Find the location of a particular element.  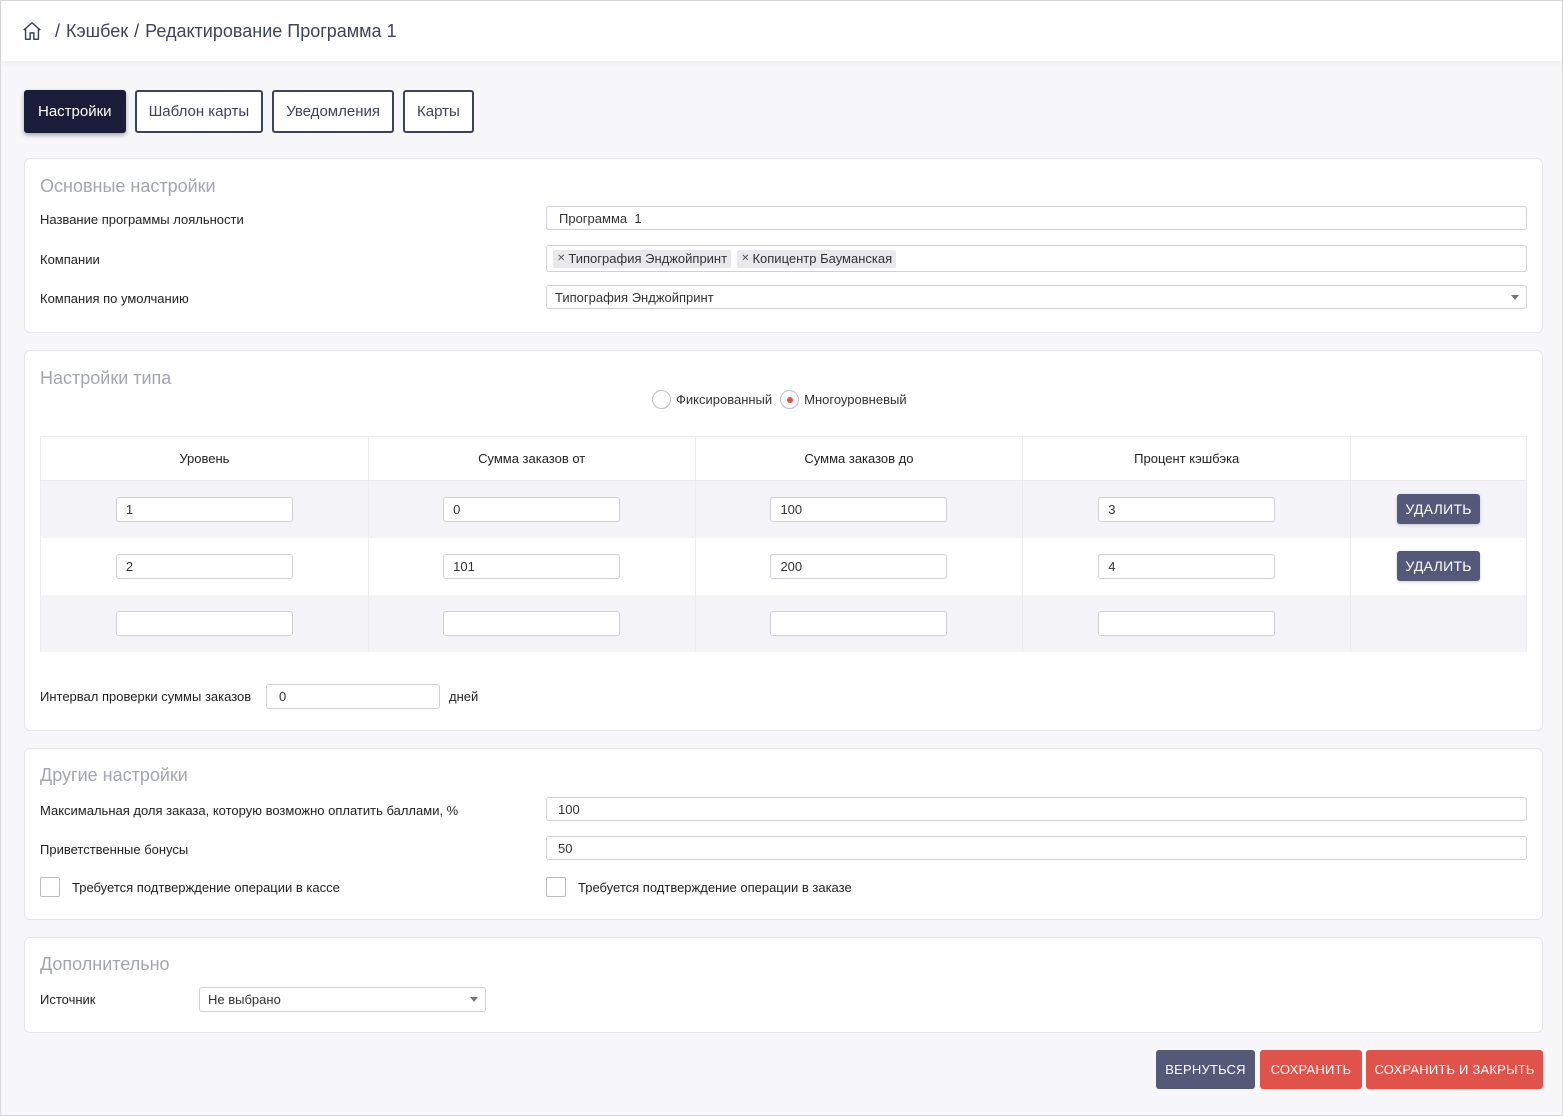

other-settings-title: Другие настройки is located at coordinates (114, 775).